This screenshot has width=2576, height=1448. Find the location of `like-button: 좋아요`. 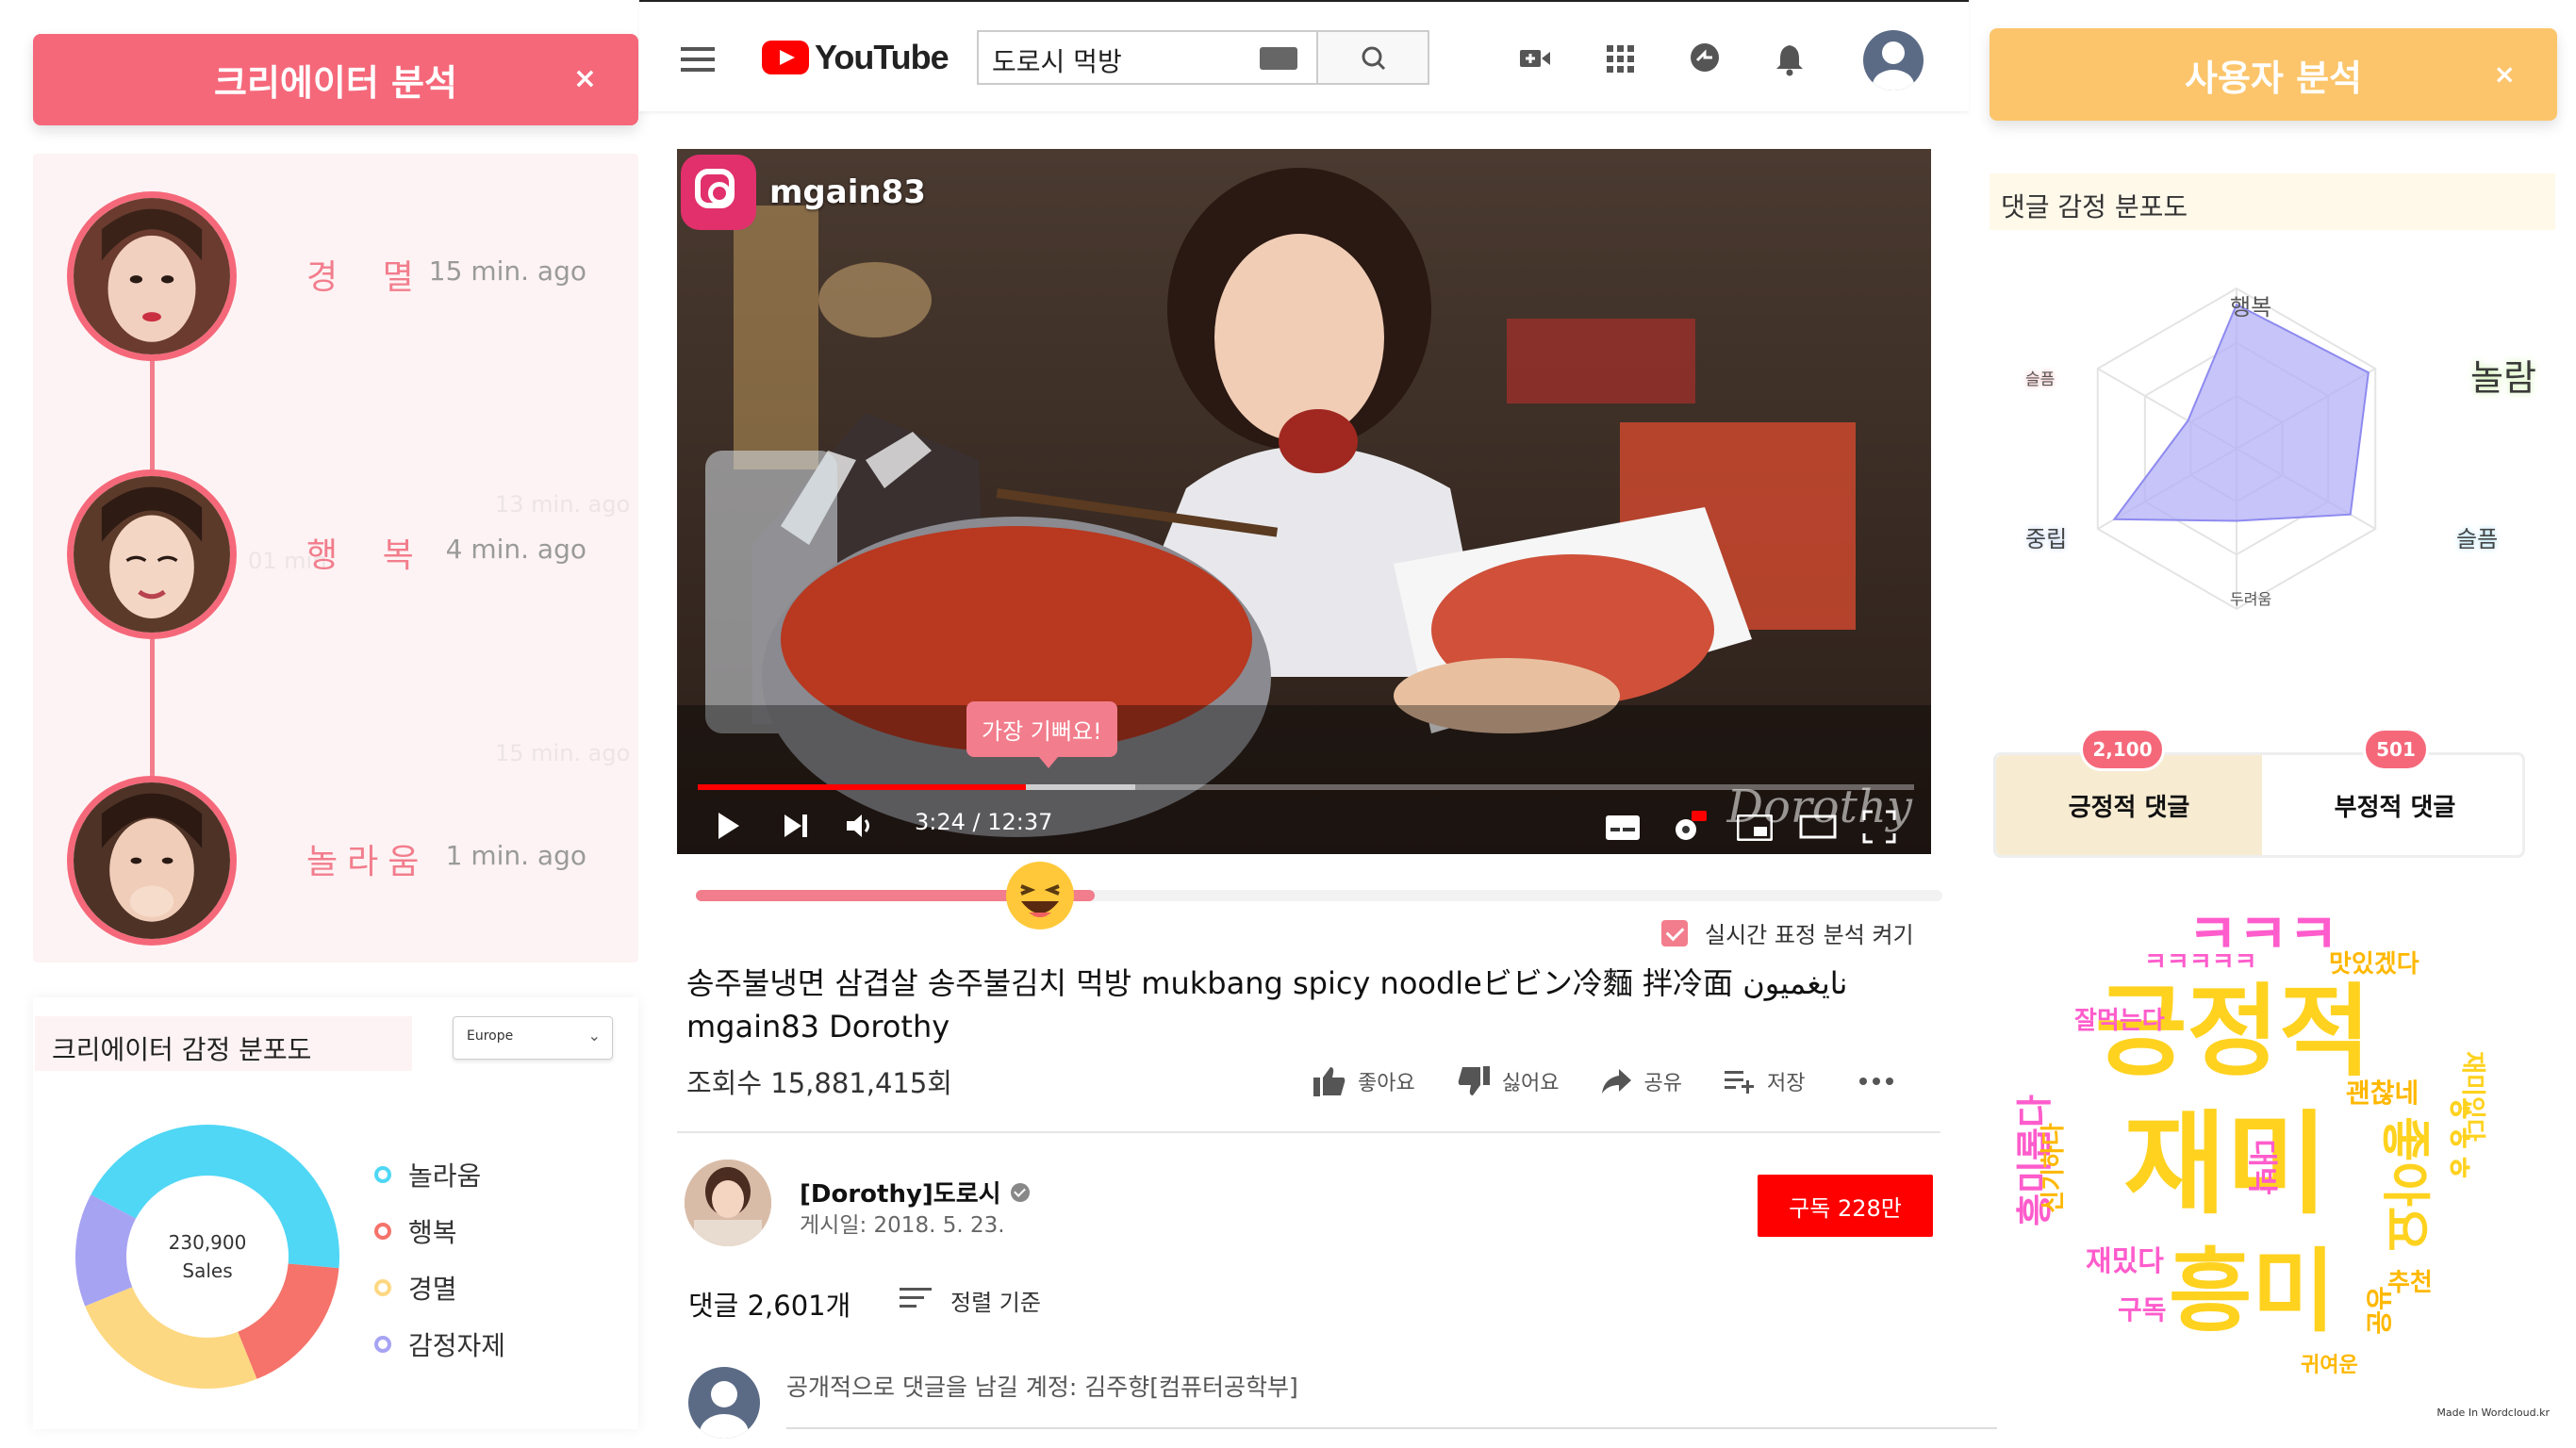

like-button: 좋아요 is located at coordinates (1364, 1081).